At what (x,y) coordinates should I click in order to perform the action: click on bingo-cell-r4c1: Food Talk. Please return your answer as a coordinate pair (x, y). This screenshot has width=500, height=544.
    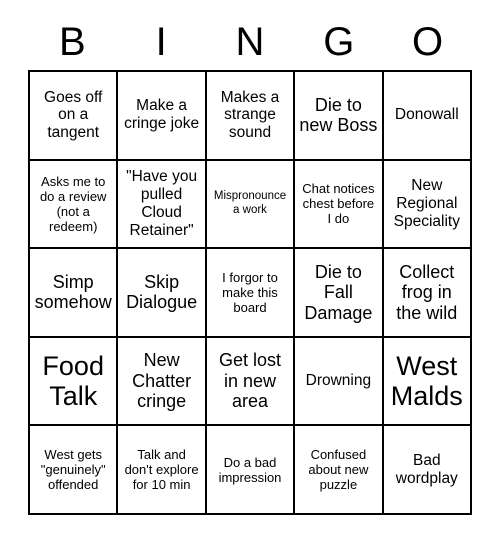
    Looking at the image, I should click on (74, 382).